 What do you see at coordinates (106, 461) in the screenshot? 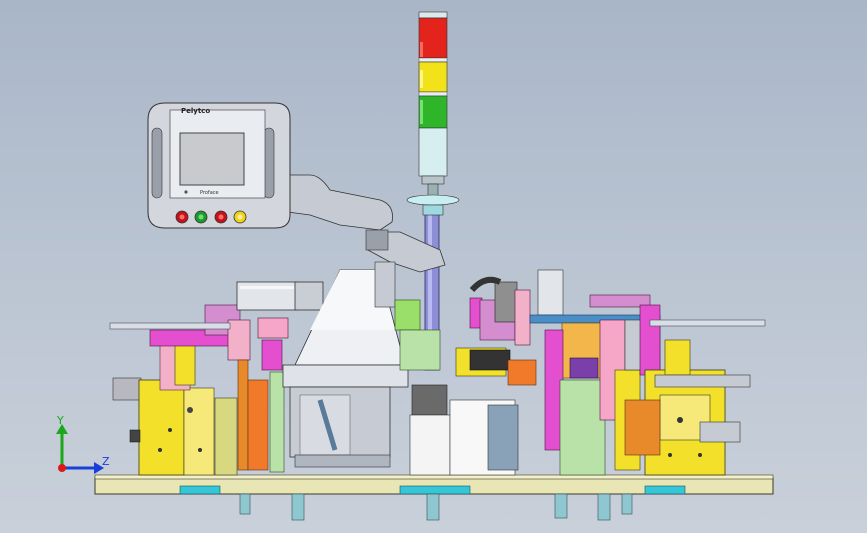
I see `z-axis-label: Z` at bounding box center [106, 461].